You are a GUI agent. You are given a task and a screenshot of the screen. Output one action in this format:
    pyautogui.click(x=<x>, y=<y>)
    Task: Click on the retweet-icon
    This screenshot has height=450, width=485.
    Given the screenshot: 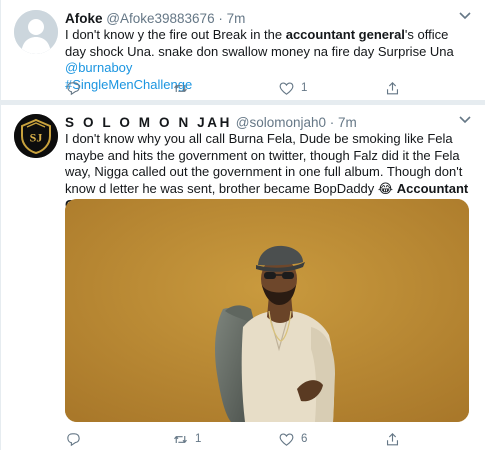 What is the action you would take?
    pyautogui.click(x=180, y=439)
    